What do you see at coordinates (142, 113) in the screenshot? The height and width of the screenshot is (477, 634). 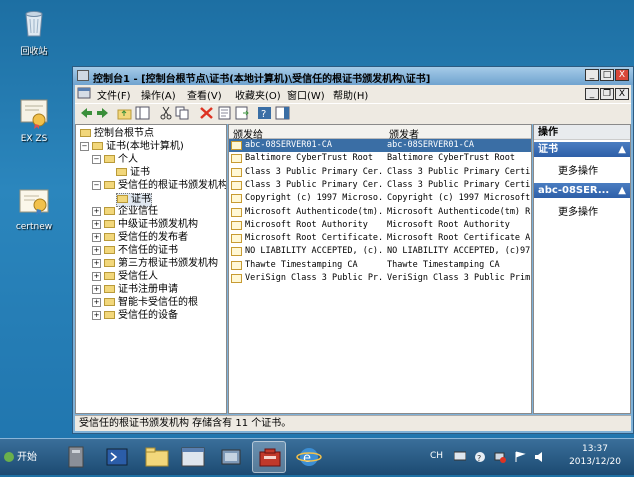 I see `show-hide-tree-icon` at bounding box center [142, 113].